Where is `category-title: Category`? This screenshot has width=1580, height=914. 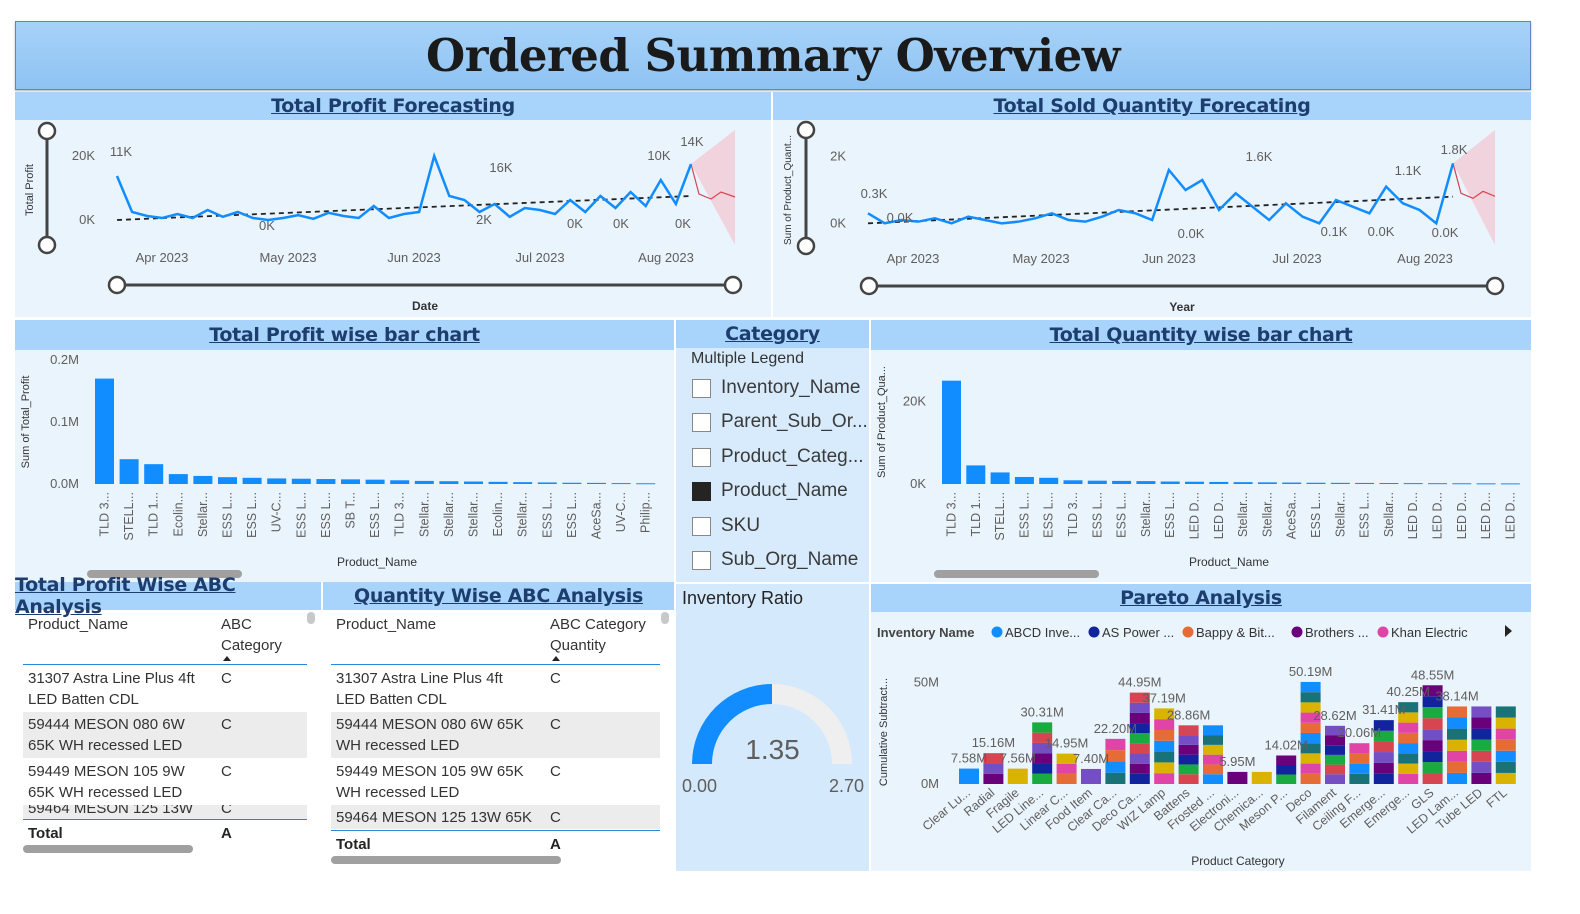
category-title: Category is located at coordinates (772, 334).